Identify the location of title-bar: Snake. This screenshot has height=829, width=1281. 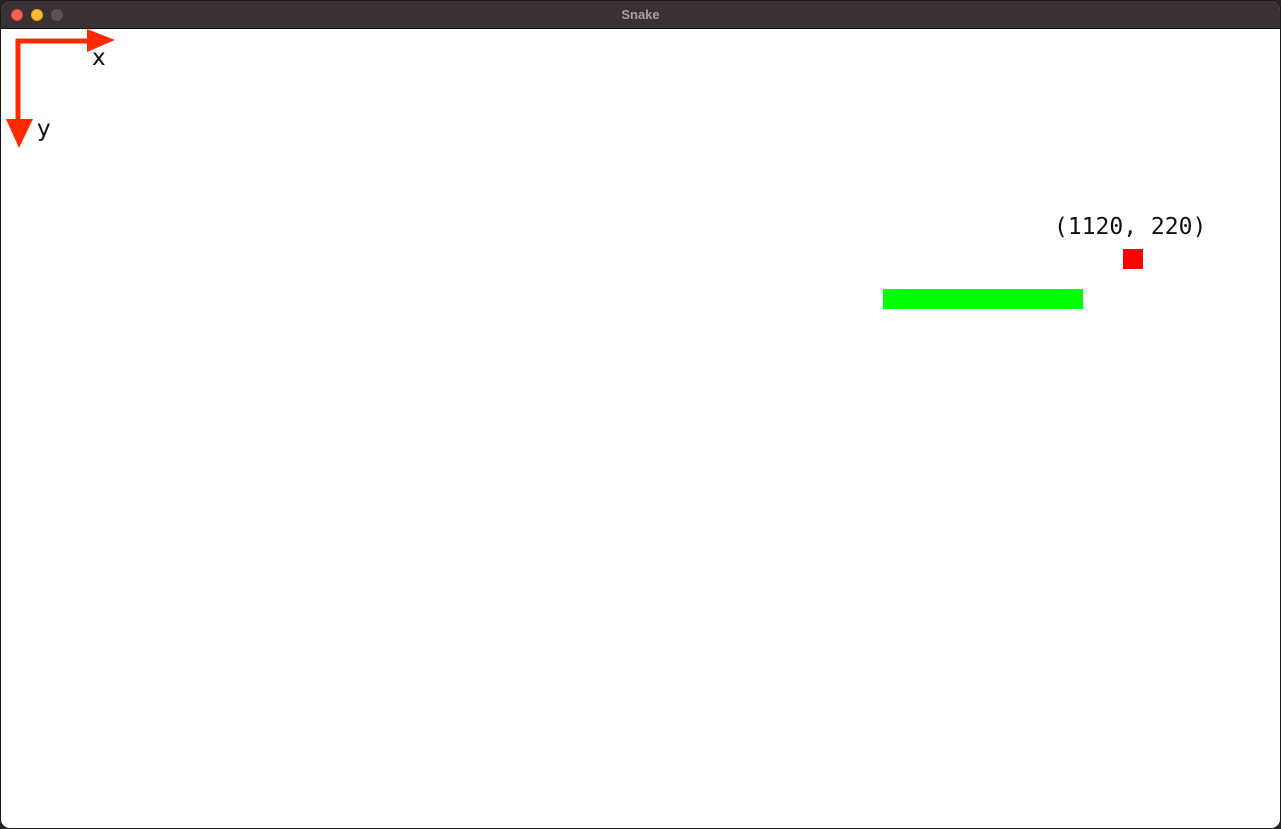
(640, 15).